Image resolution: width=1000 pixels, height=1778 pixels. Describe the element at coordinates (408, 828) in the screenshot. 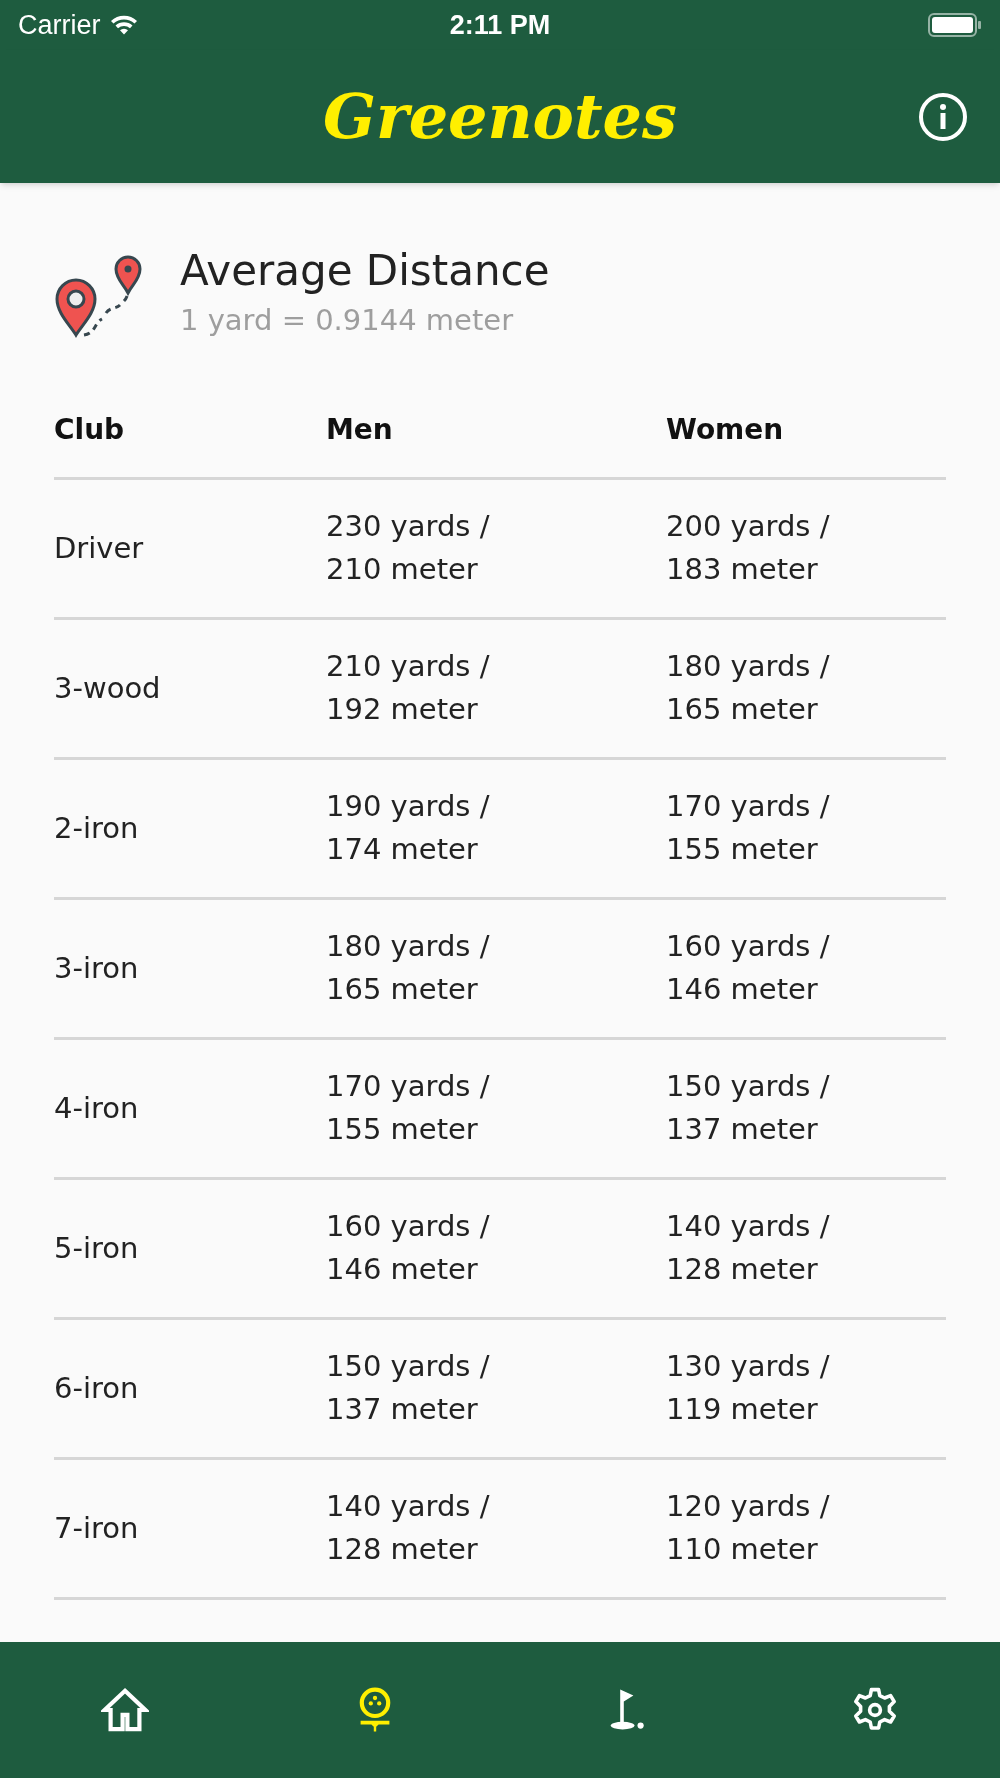

I see `distance-cell-text: 190 yards / 174 meter` at that location.